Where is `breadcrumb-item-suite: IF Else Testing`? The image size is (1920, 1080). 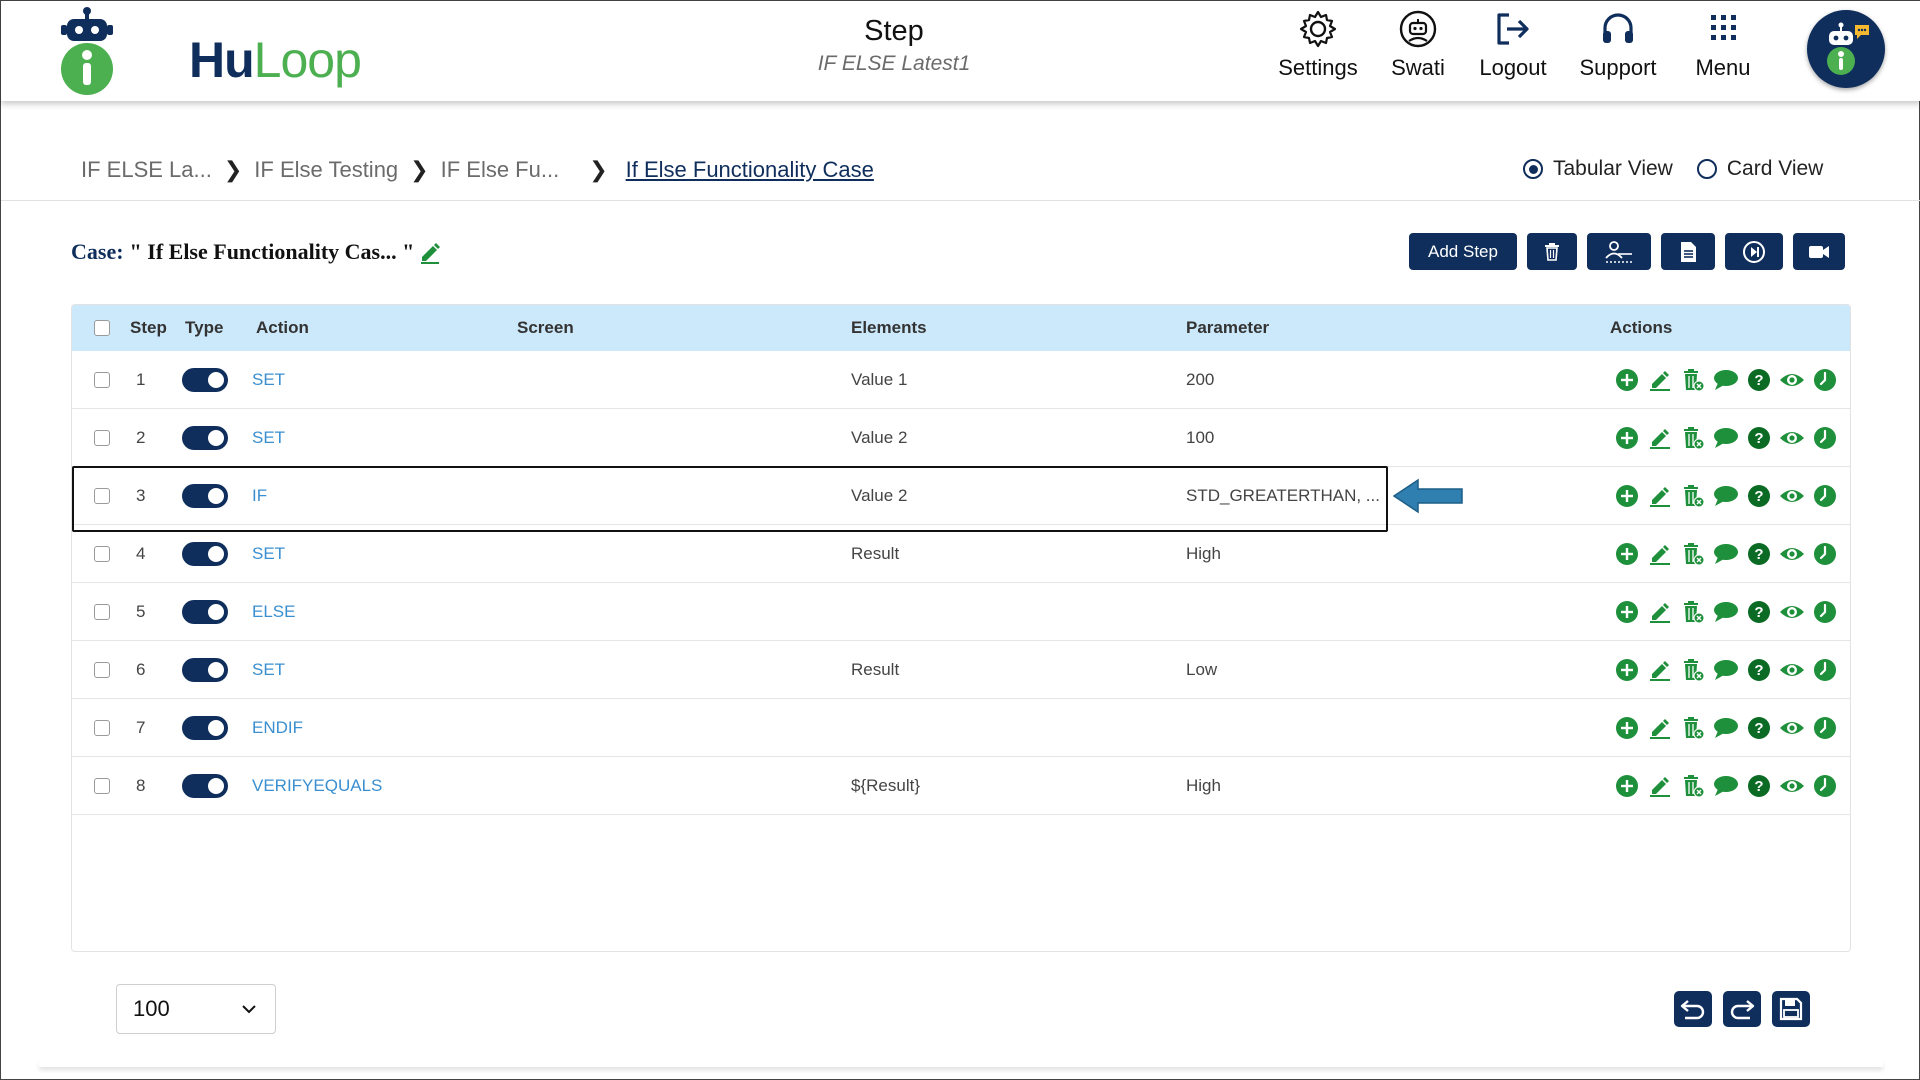
breadcrumb-item-suite: IF Else Testing is located at coordinates (326, 170).